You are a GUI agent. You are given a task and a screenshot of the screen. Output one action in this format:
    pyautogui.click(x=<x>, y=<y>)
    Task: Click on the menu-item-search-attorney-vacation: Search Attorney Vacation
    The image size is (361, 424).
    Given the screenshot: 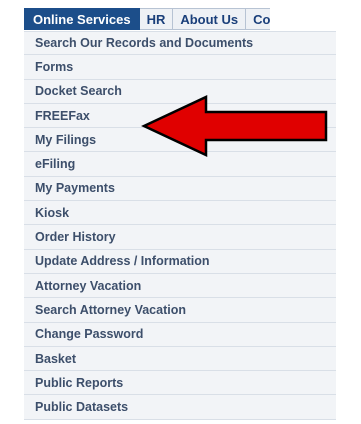 What is the action you would take?
    pyautogui.click(x=180, y=310)
    